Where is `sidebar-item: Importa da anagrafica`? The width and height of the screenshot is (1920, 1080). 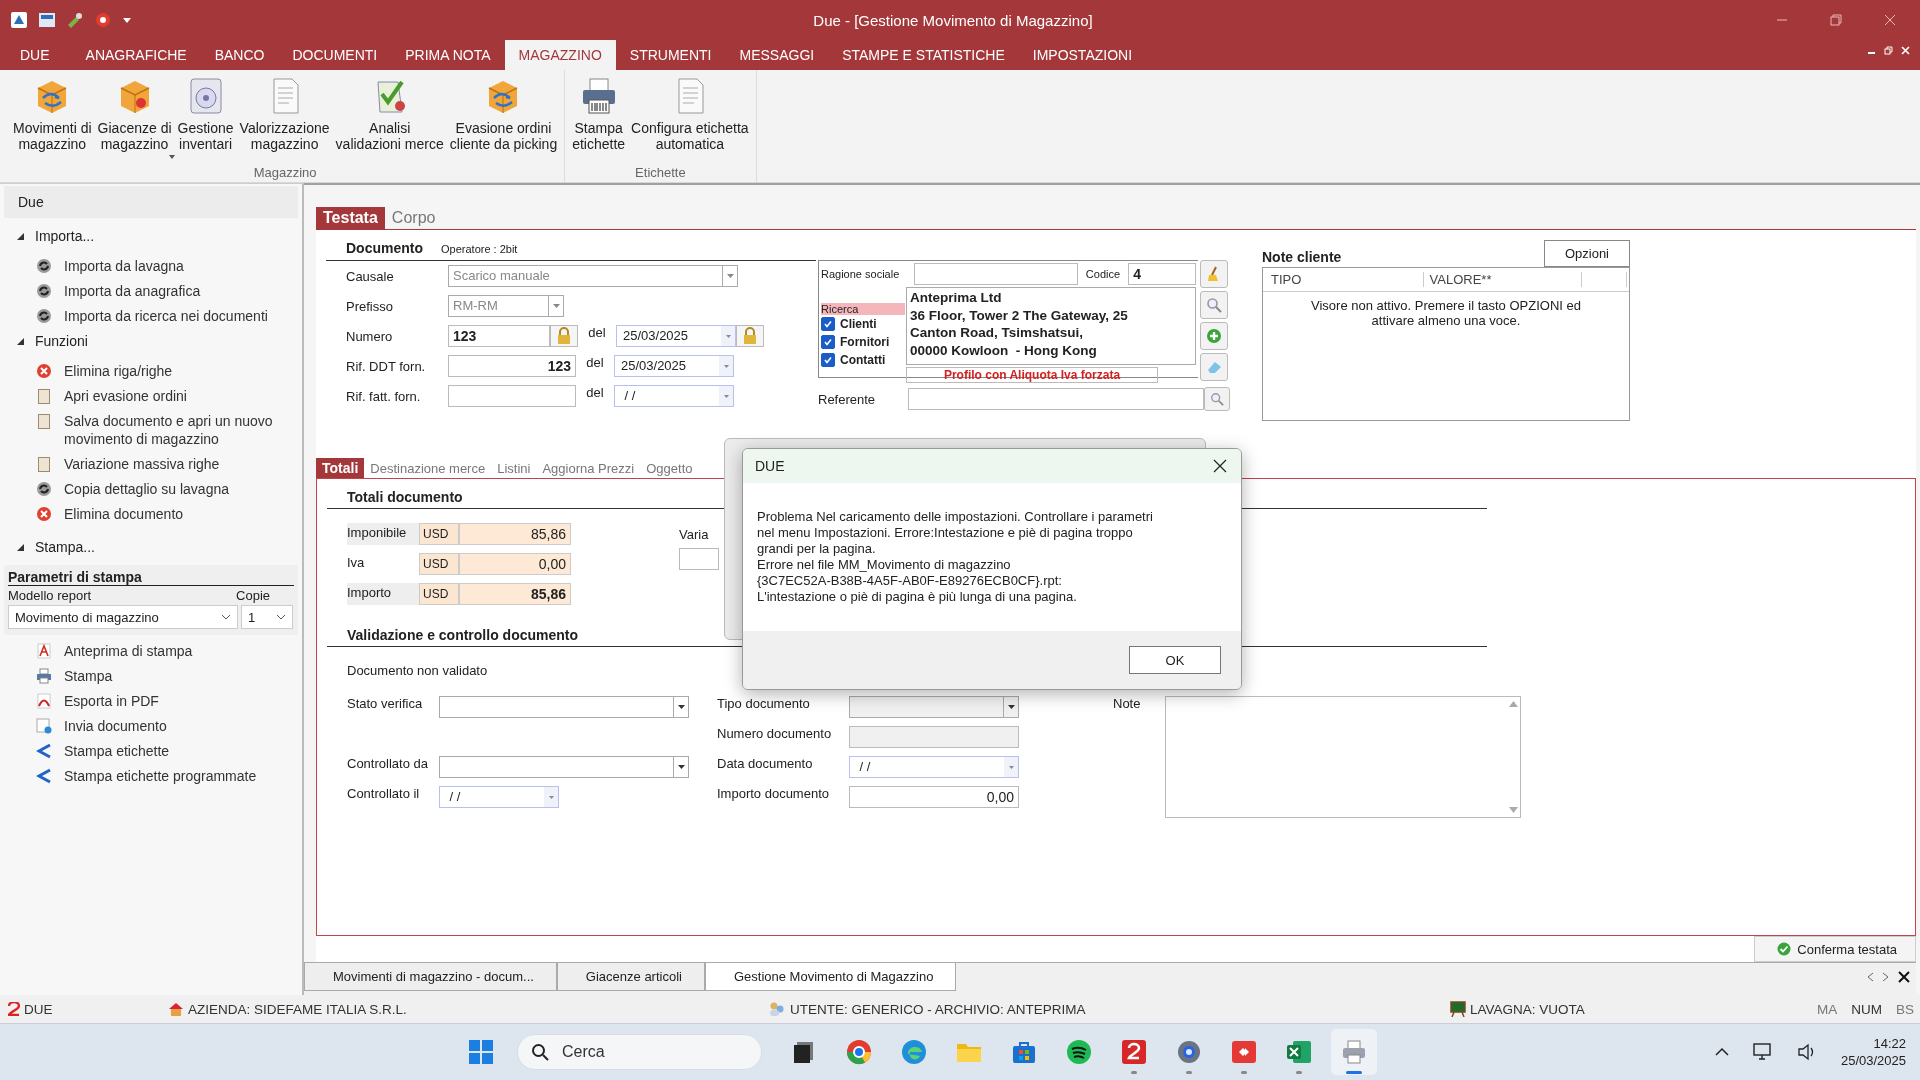 sidebar-item: Importa da anagrafica is located at coordinates (179, 291).